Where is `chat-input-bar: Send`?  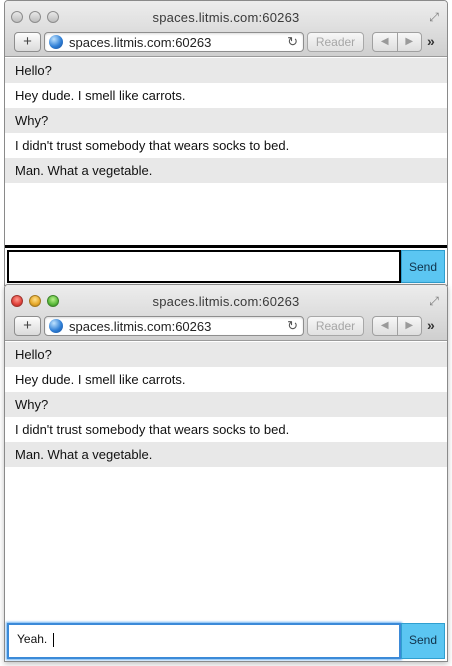
chat-input-bar: Send is located at coordinates (226, 265).